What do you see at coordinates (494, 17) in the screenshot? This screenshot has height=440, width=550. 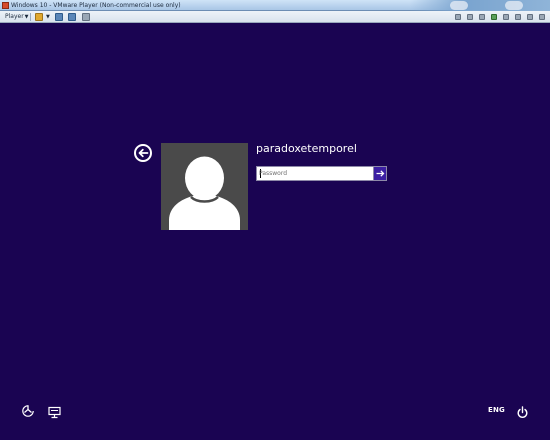 I see `network-icon` at bounding box center [494, 17].